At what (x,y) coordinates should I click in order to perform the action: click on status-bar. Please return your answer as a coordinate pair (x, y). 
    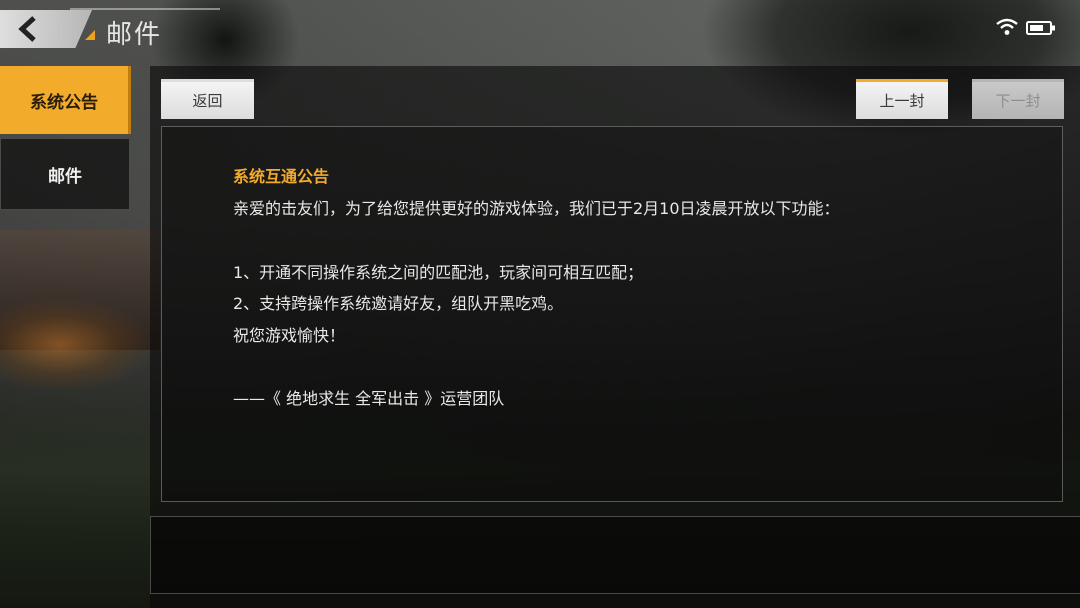
    Looking at the image, I should click on (1031, 28).